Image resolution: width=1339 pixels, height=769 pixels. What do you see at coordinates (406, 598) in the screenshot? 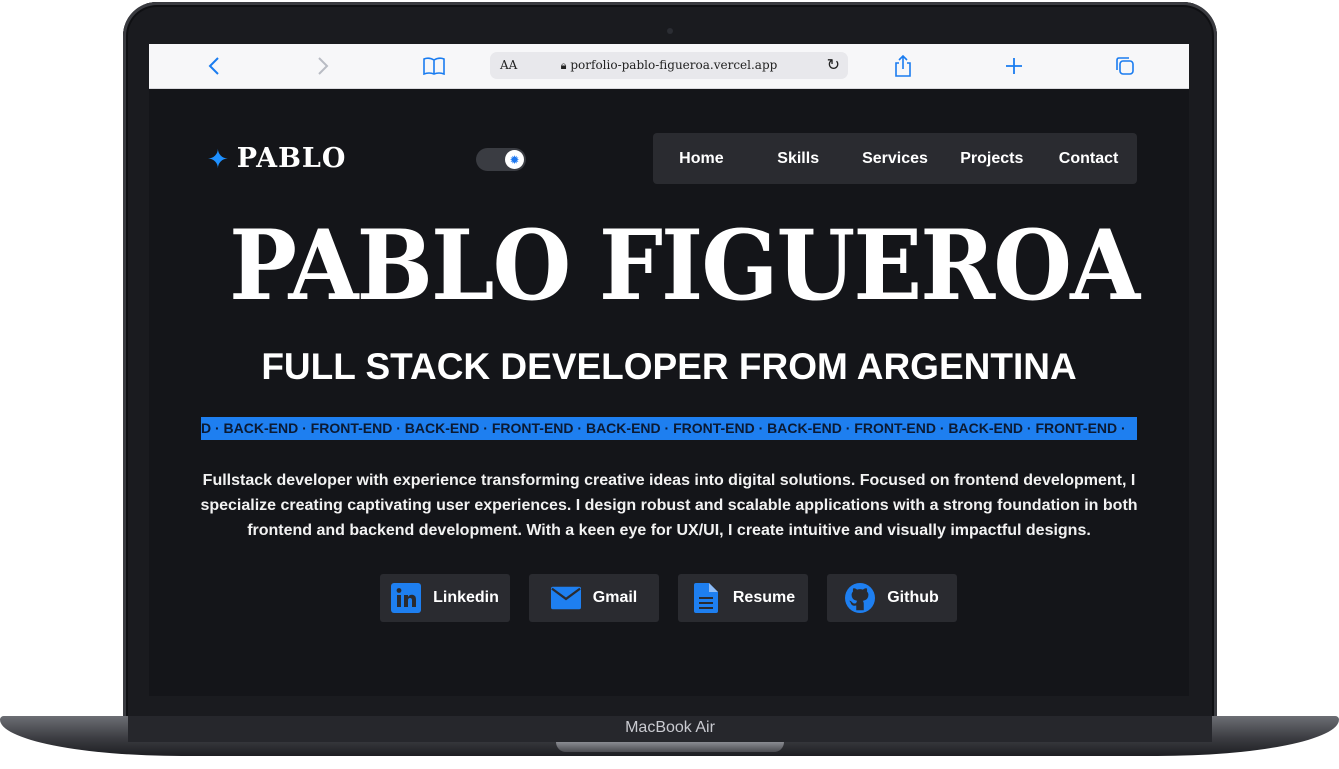
I see `linkedin-icon` at bounding box center [406, 598].